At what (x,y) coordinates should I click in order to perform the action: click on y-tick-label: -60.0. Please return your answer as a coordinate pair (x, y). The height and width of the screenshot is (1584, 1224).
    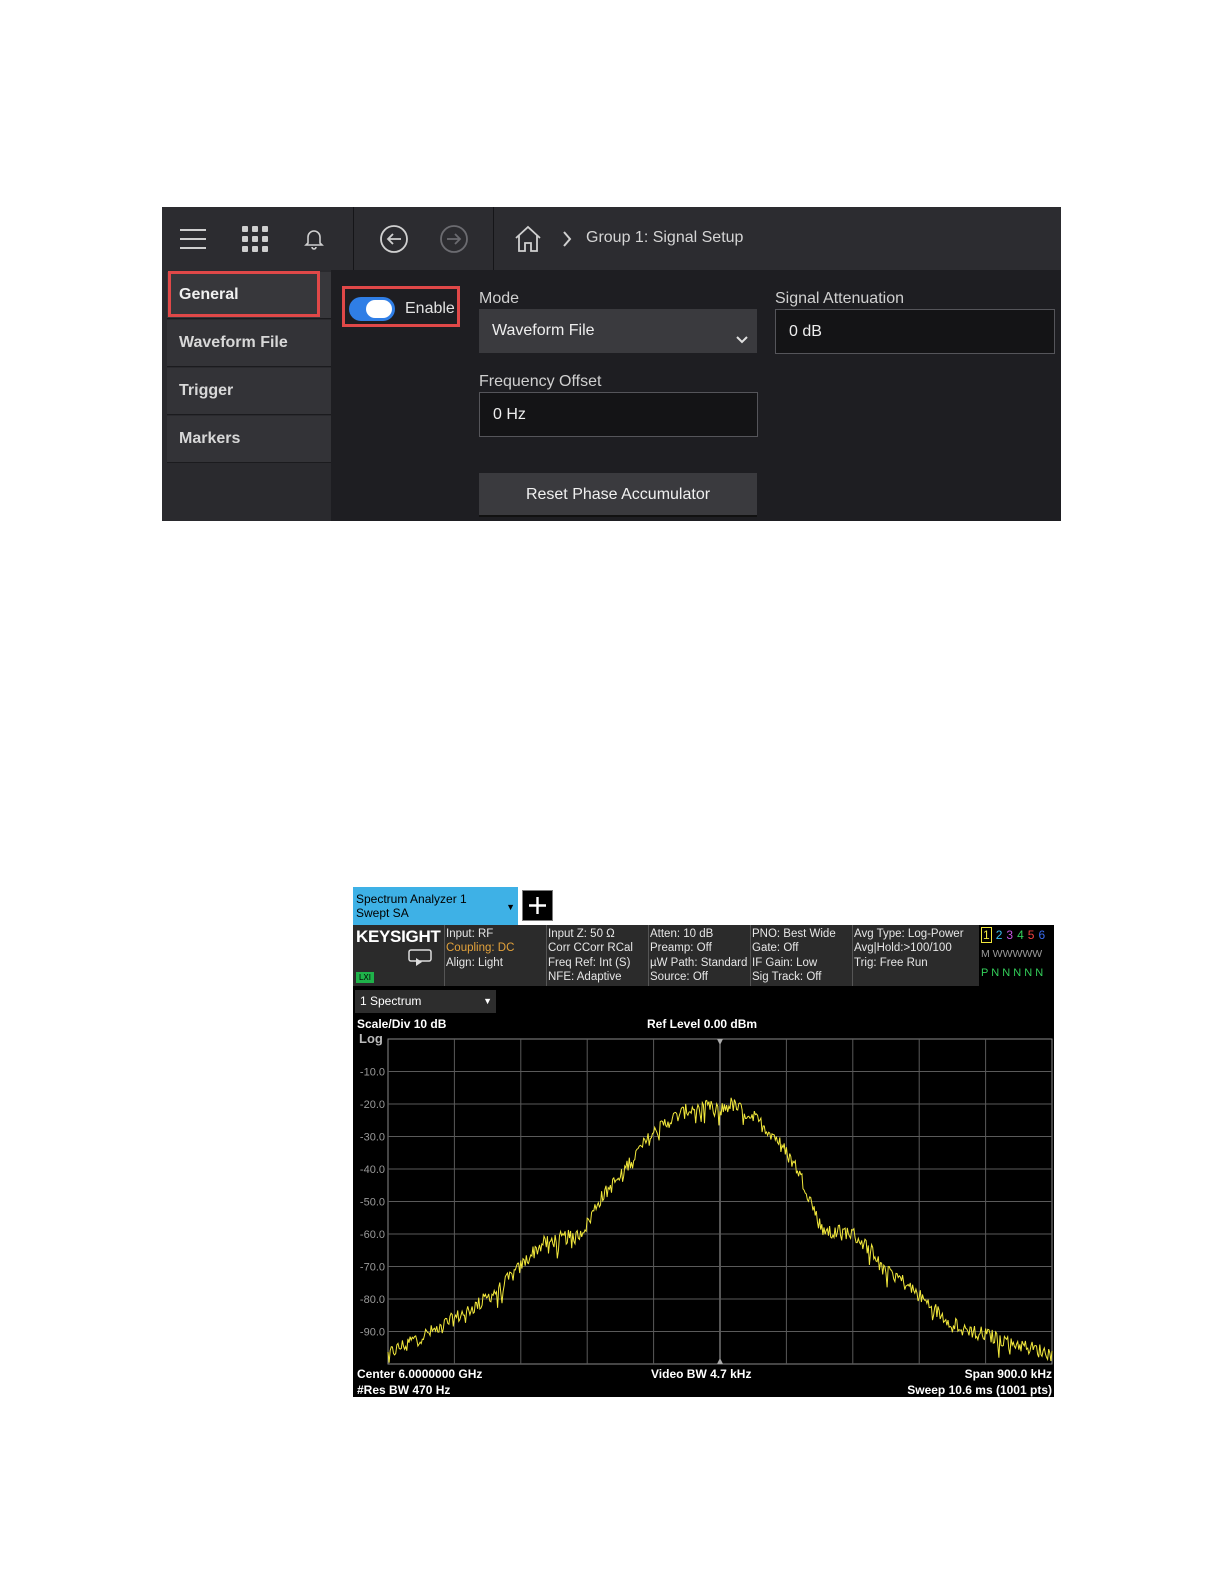
    Looking at the image, I should click on (372, 1235).